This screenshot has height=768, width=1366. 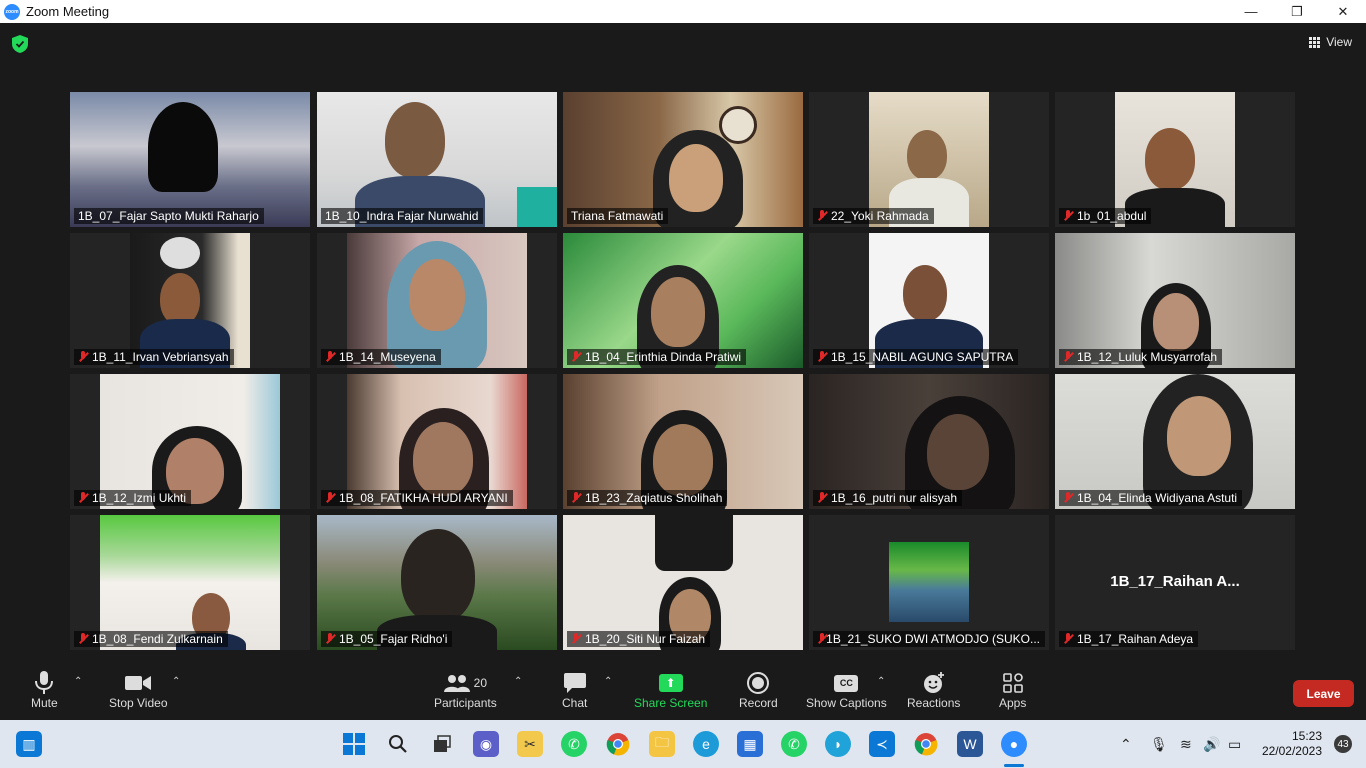 What do you see at coordinates (1297, 11) in the screenshot?
I see `maximize-button: ❐` at bounding box center [1297, 11].